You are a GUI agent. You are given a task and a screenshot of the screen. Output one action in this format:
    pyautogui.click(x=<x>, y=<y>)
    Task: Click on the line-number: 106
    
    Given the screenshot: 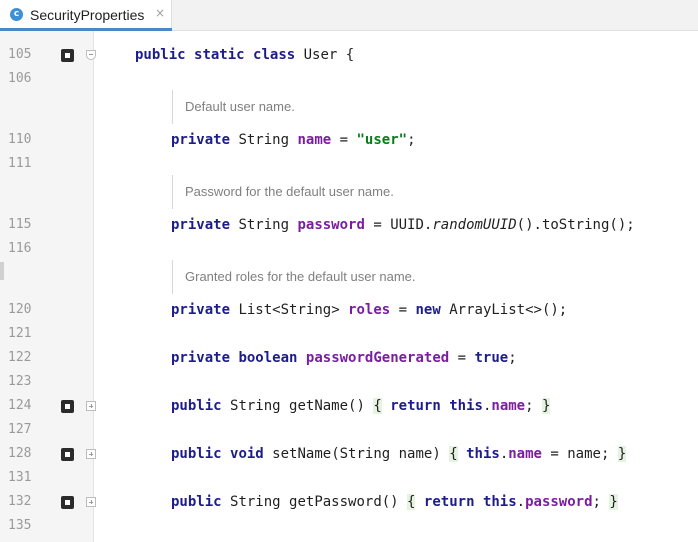 What is the action you would take?
    pyautogui.click(x=20, y=78)
    